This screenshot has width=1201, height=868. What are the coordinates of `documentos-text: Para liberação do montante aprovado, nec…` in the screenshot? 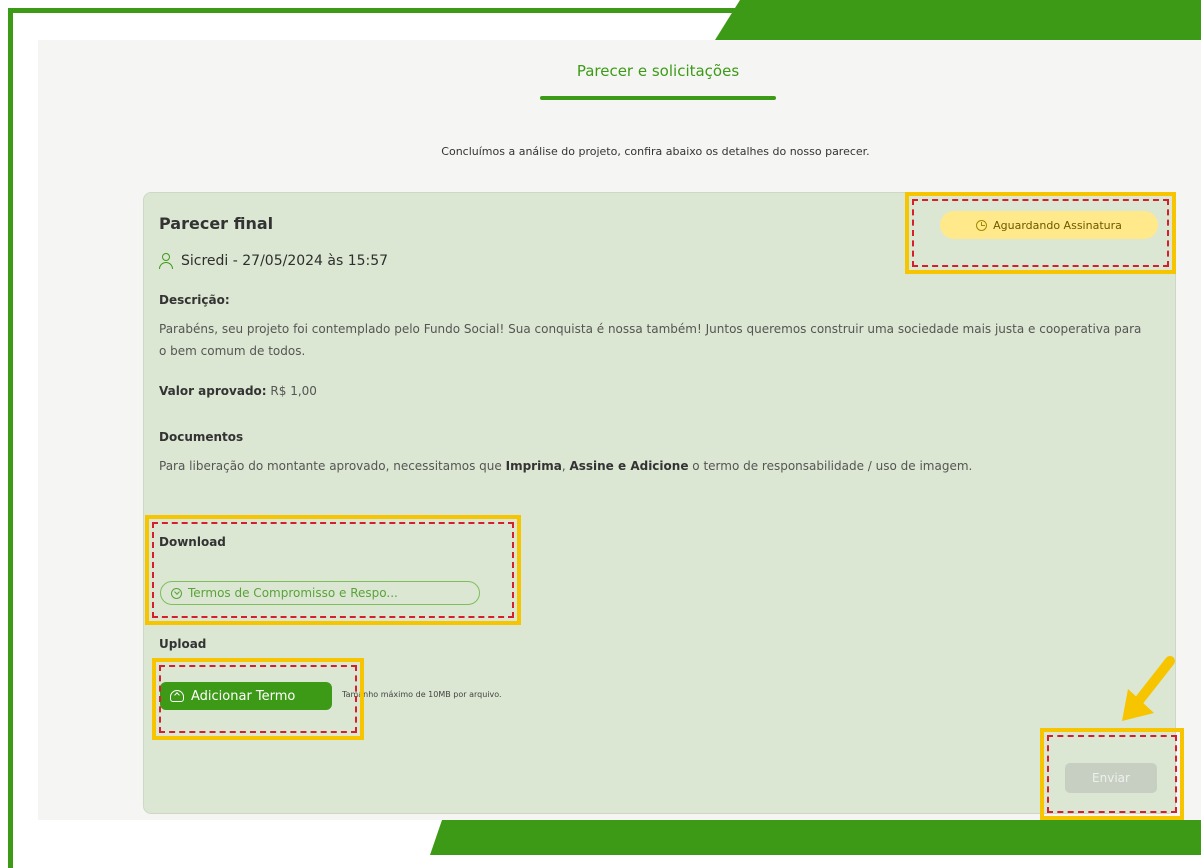 It's located at (654, 466).